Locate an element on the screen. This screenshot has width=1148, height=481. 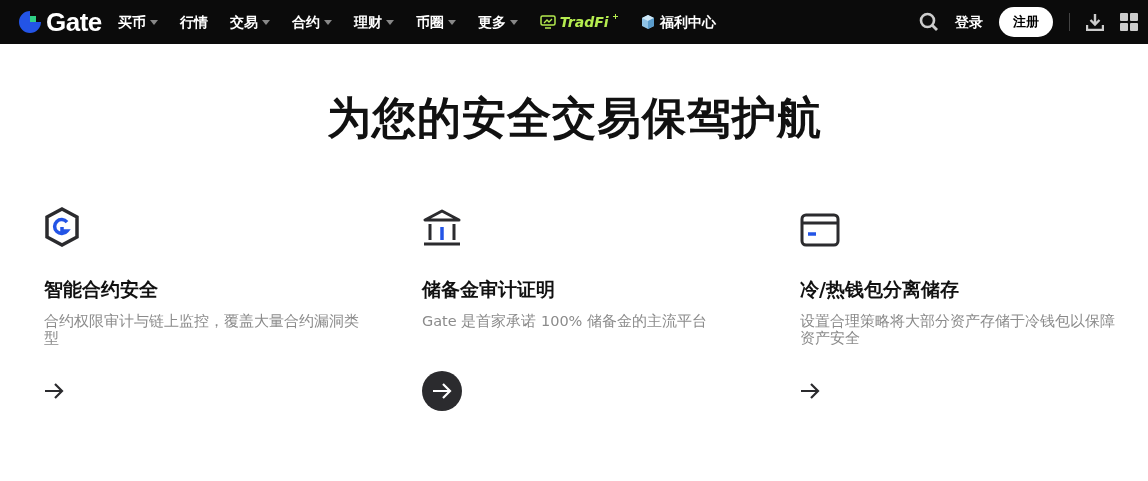
feature-title: 智能合约安全 is located at coordinates (101, 289).